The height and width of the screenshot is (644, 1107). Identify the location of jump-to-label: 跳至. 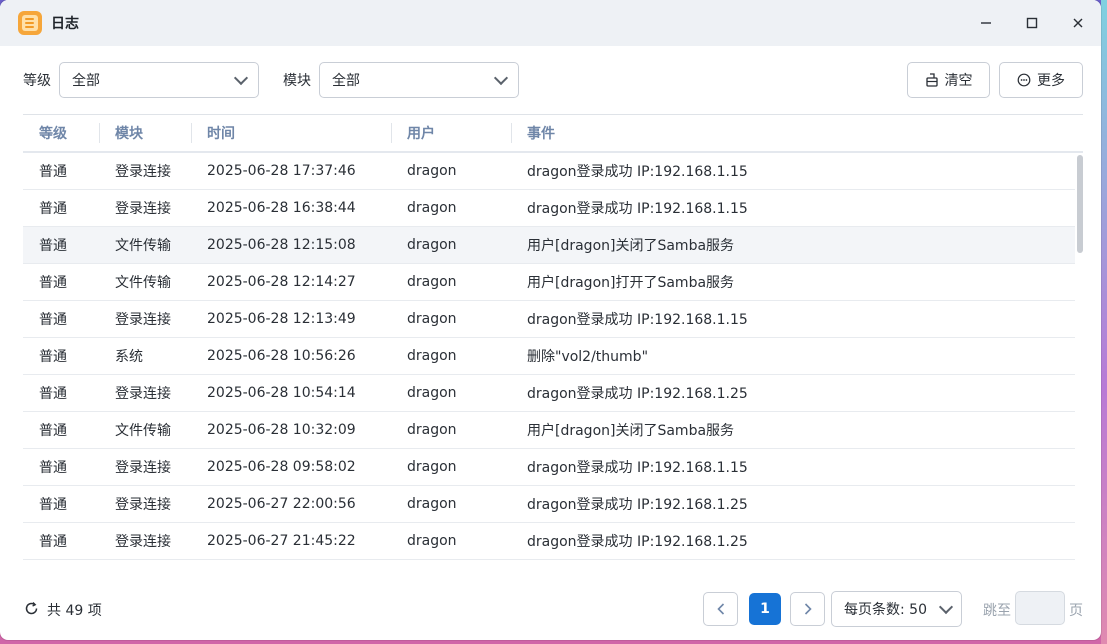
(997, 611).